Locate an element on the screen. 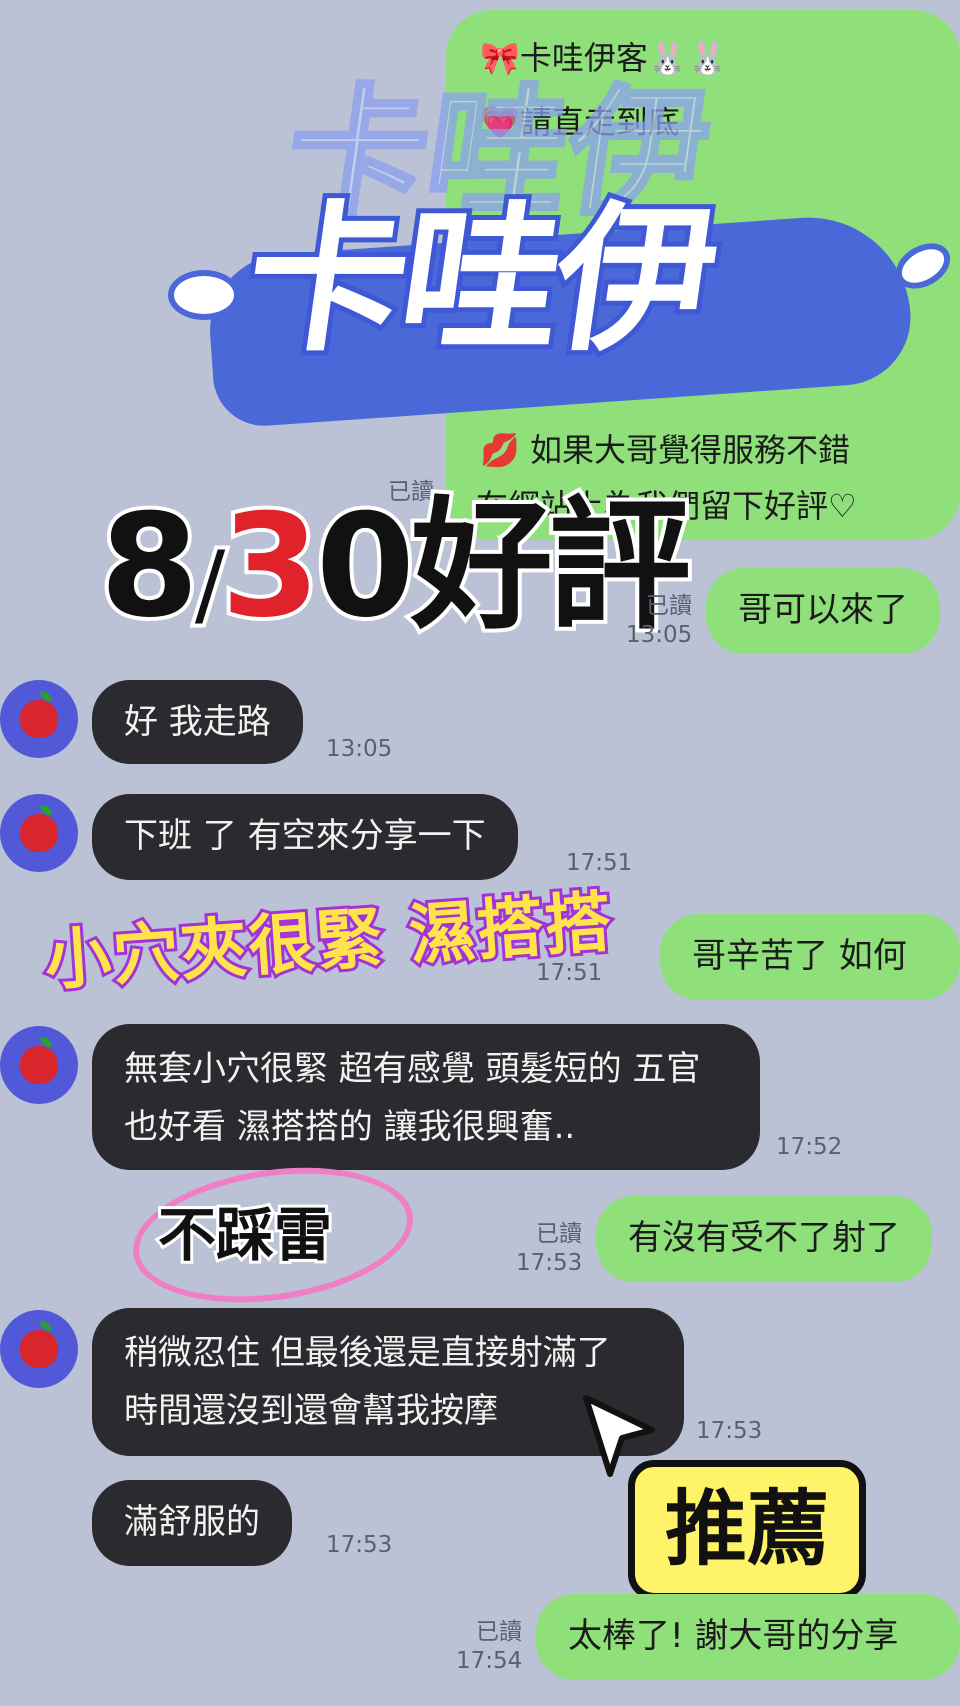 This screenshot has width=960, height=1706. date-prefix: 8 is located at coordinates (149, 566).